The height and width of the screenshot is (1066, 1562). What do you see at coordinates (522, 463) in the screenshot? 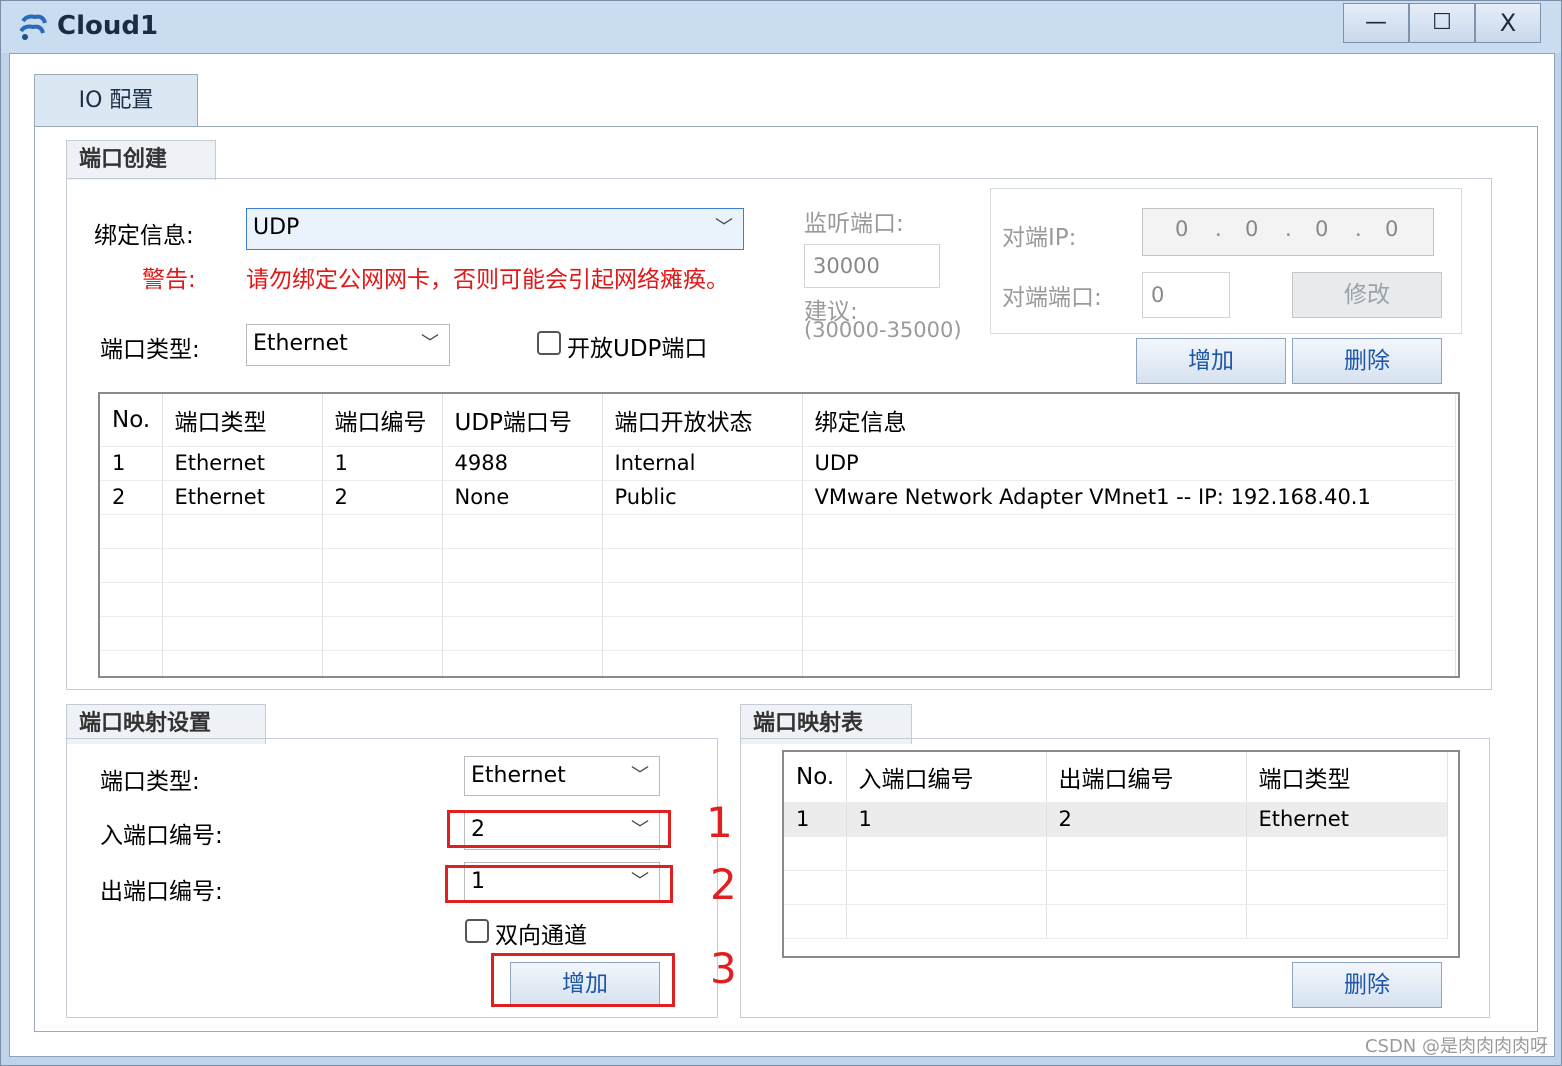
I see `cell: 4988` at bounding box center [522, 463].